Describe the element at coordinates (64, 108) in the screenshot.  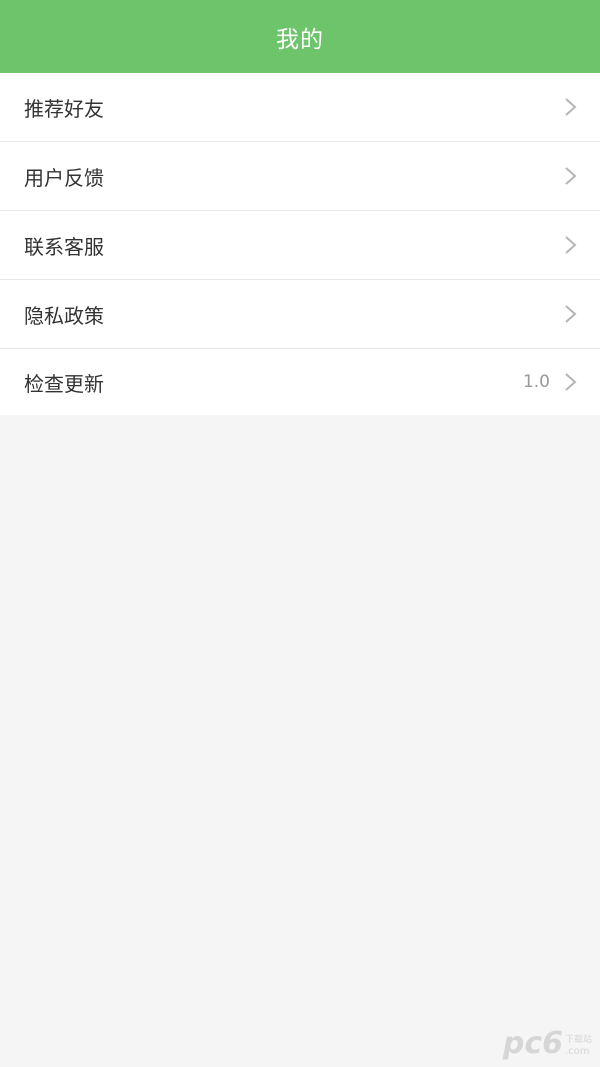
I see `menu-item-label: 推荐好友` at that location.